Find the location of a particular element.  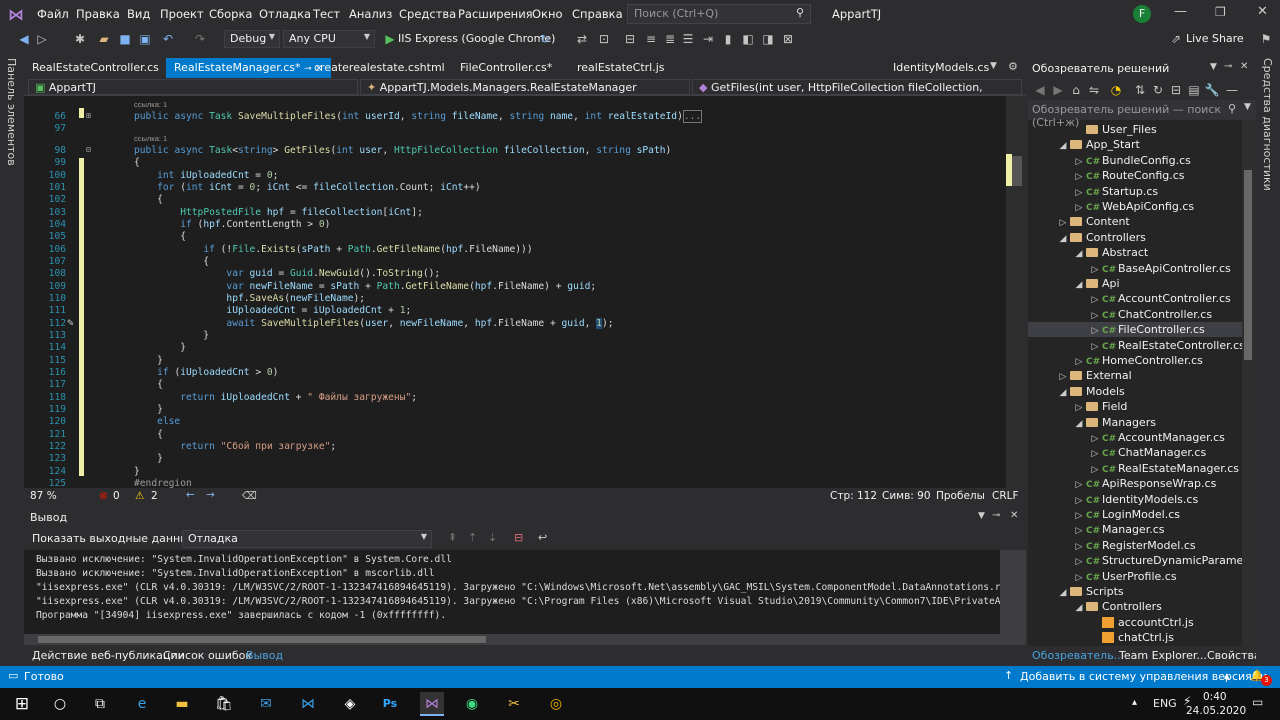

search-input: Поиск (Ctrl+Q) ⚲ is located at coordinates (719, 14).